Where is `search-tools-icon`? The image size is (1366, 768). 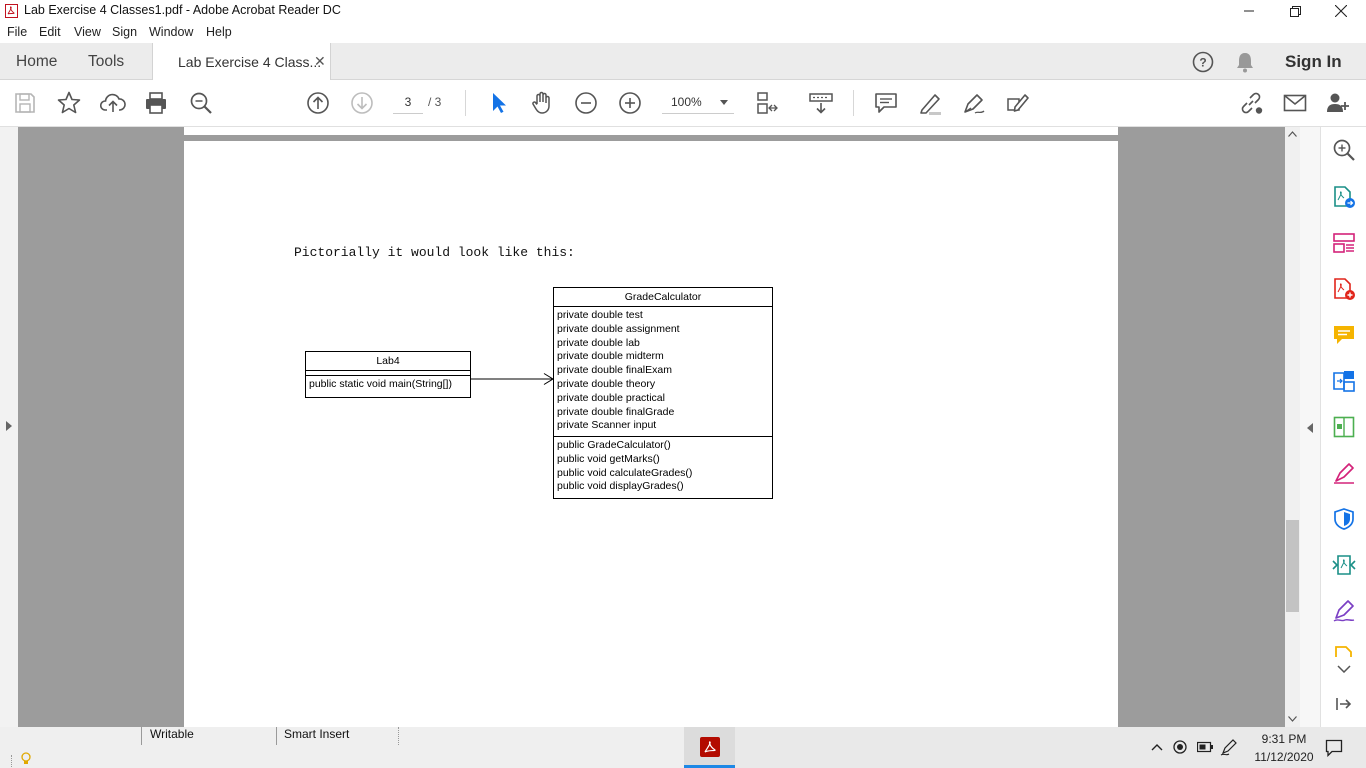
search-tools-icon is located at coordinates (1344, 150).